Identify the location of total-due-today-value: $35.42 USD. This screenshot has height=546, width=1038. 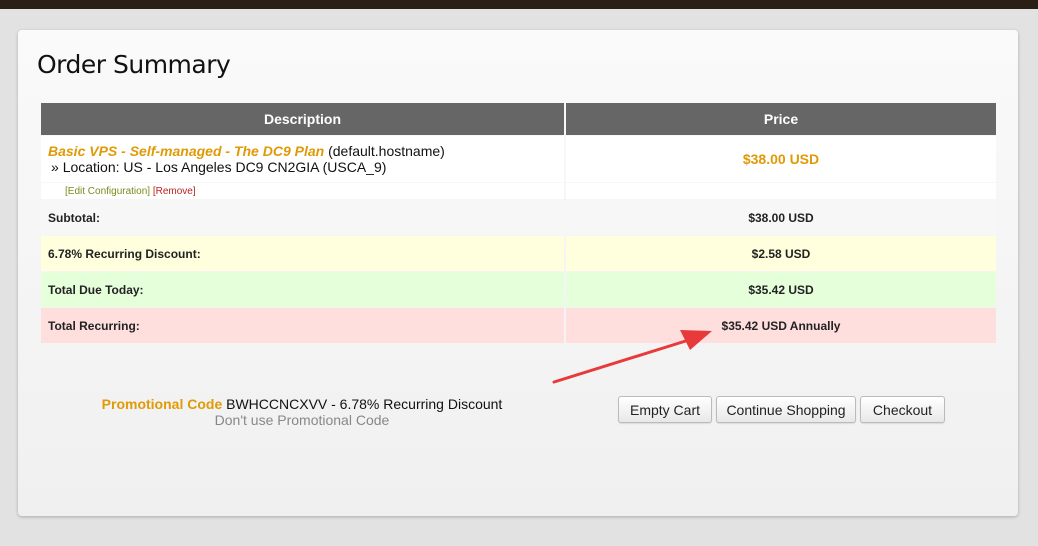
(781, 289).